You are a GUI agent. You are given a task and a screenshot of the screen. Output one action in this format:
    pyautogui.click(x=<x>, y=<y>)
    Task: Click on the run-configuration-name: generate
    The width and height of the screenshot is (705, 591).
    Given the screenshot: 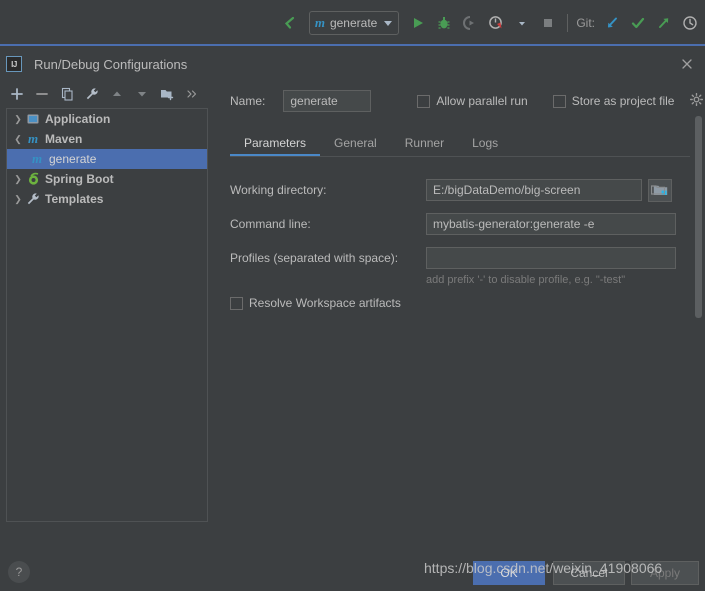 What is the action you would take?
    pyautogui.click(x=353, y=23)
    